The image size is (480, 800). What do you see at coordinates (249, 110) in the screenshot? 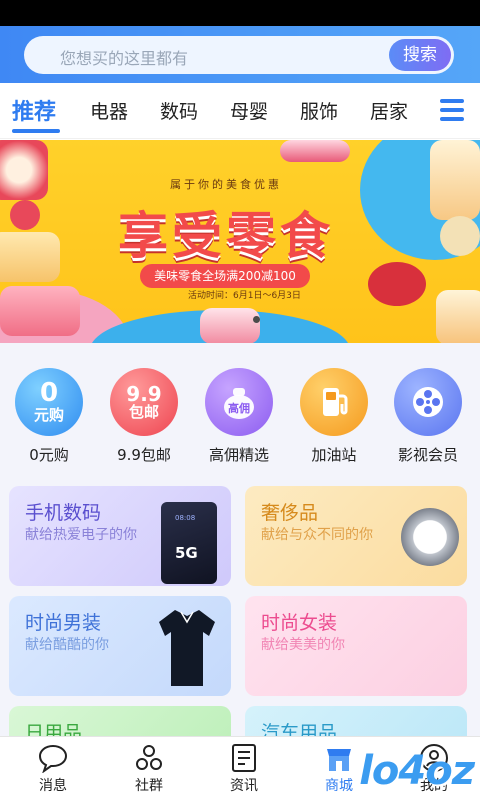
I see `tab-baby: 母婴` at bounding box center [249, 110].